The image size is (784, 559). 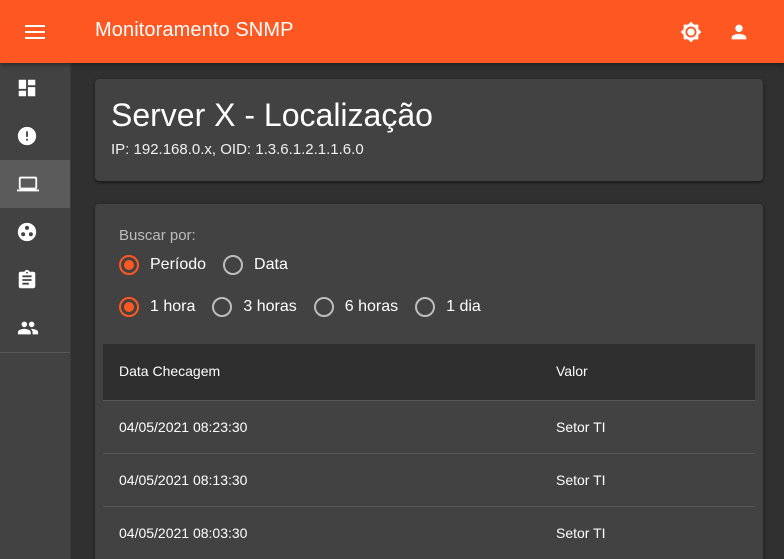 I want to click on column-header-date: Data Checagem, so click(x=169, y=371).